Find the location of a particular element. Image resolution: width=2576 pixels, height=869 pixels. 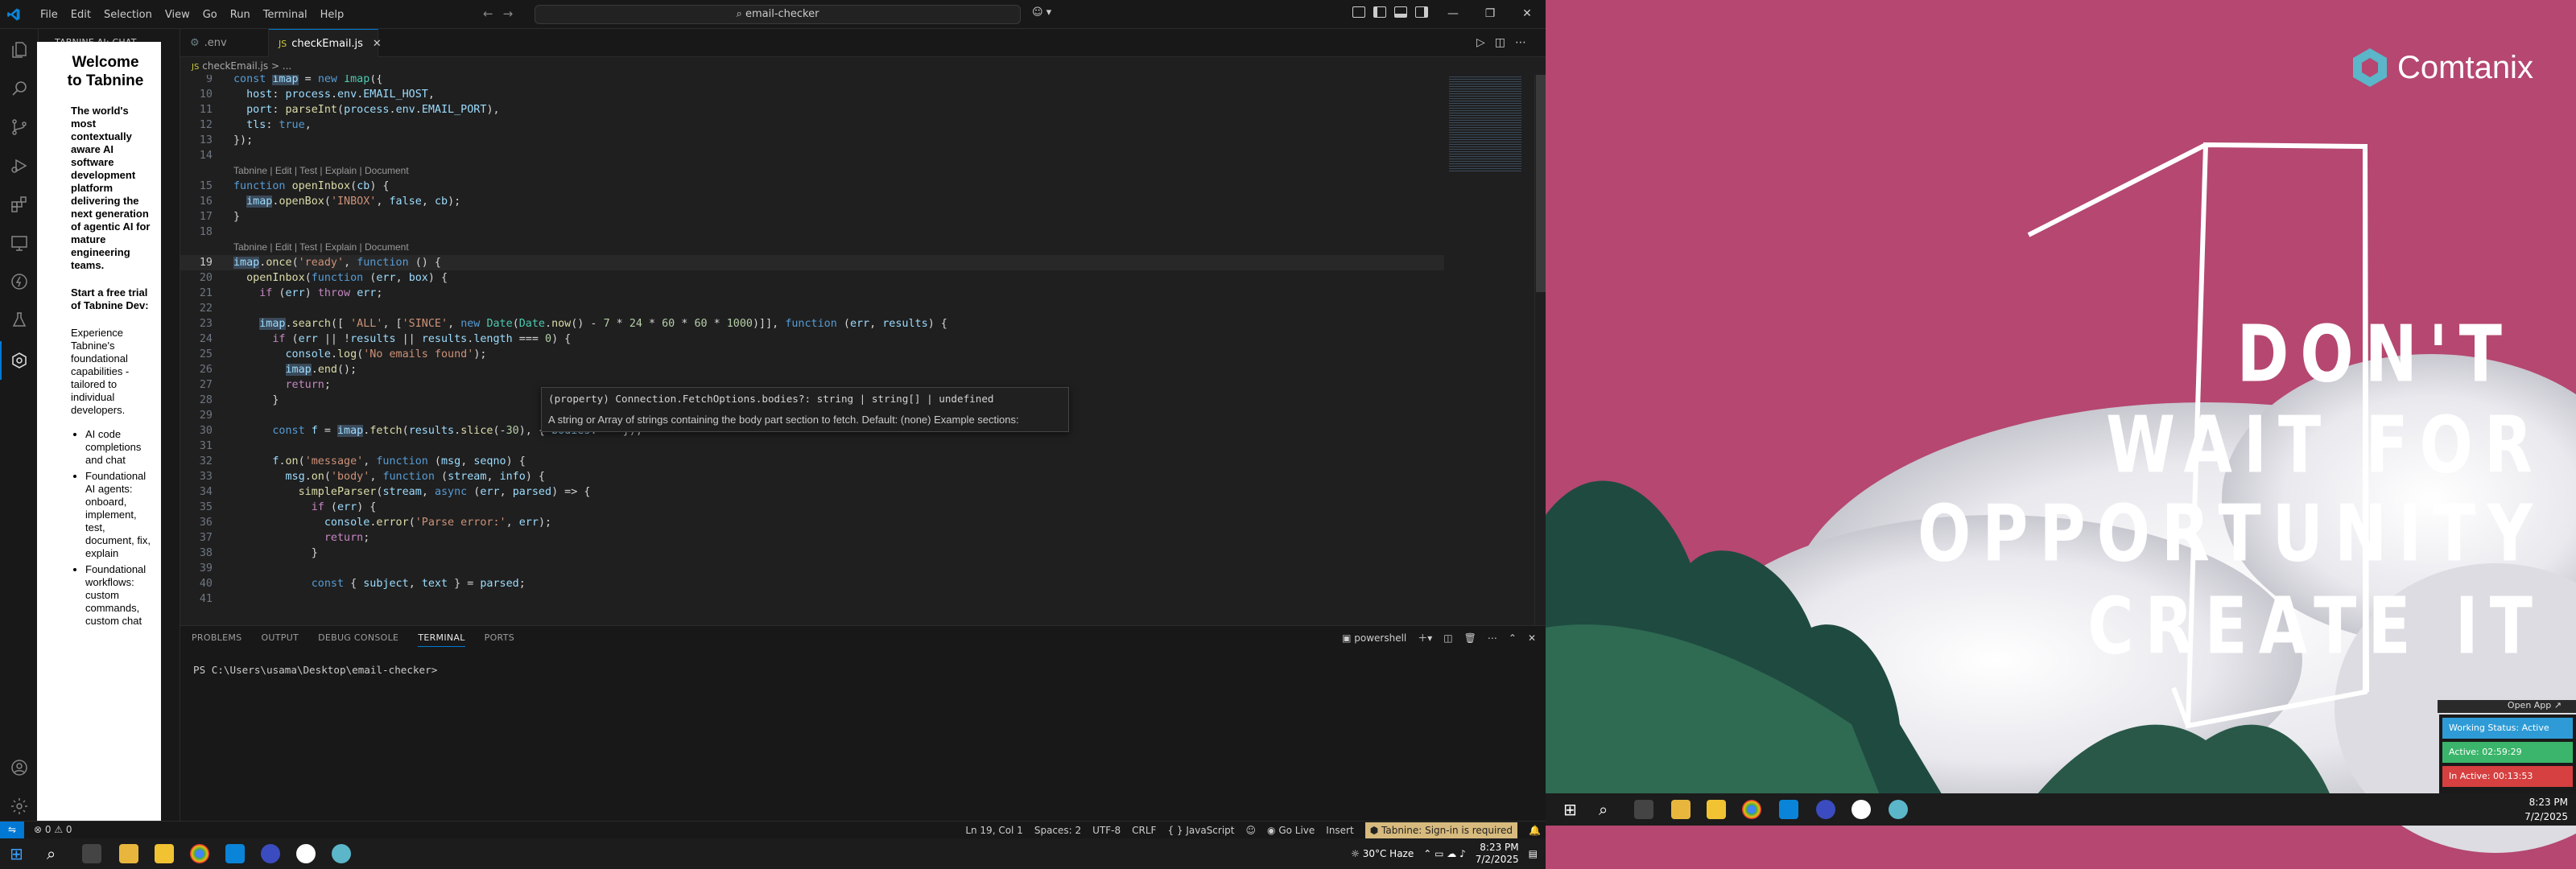

menu-view: View is located at coordinates (177, 15).